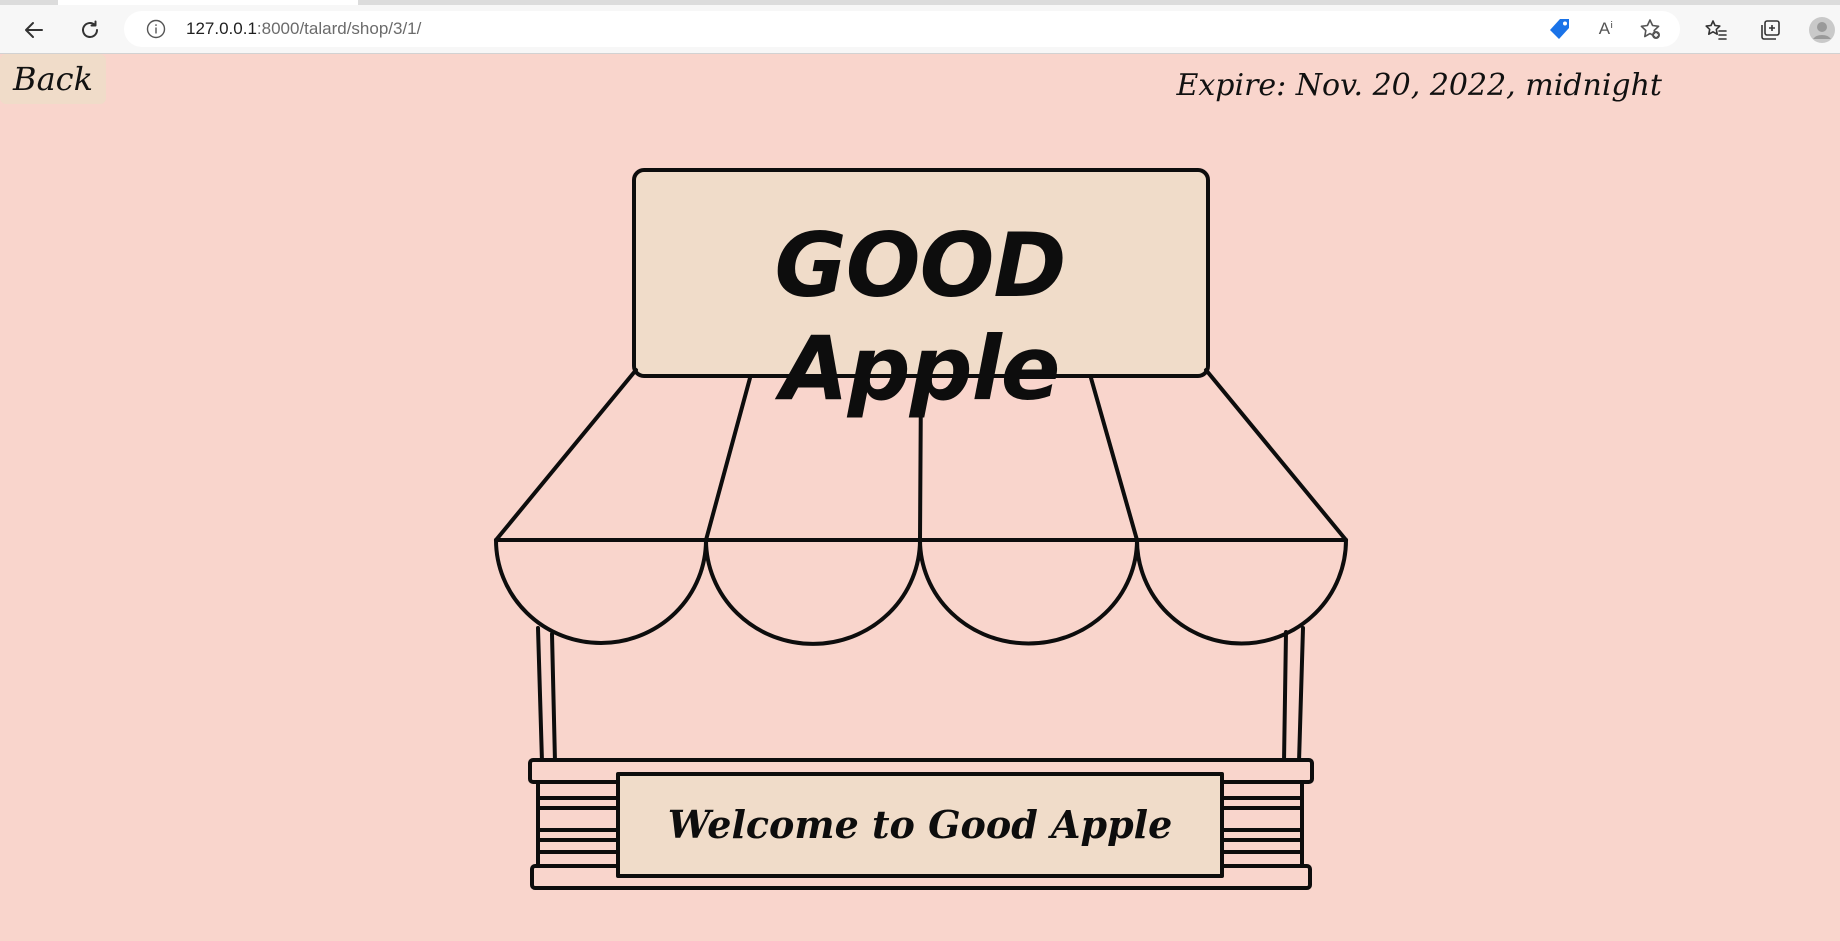 The height and width of the screenshot is (941, 1840). What do you see at coordinates (920, 695) in the screenshot?
I see `stand-posts` at bounding box center [920, 695].